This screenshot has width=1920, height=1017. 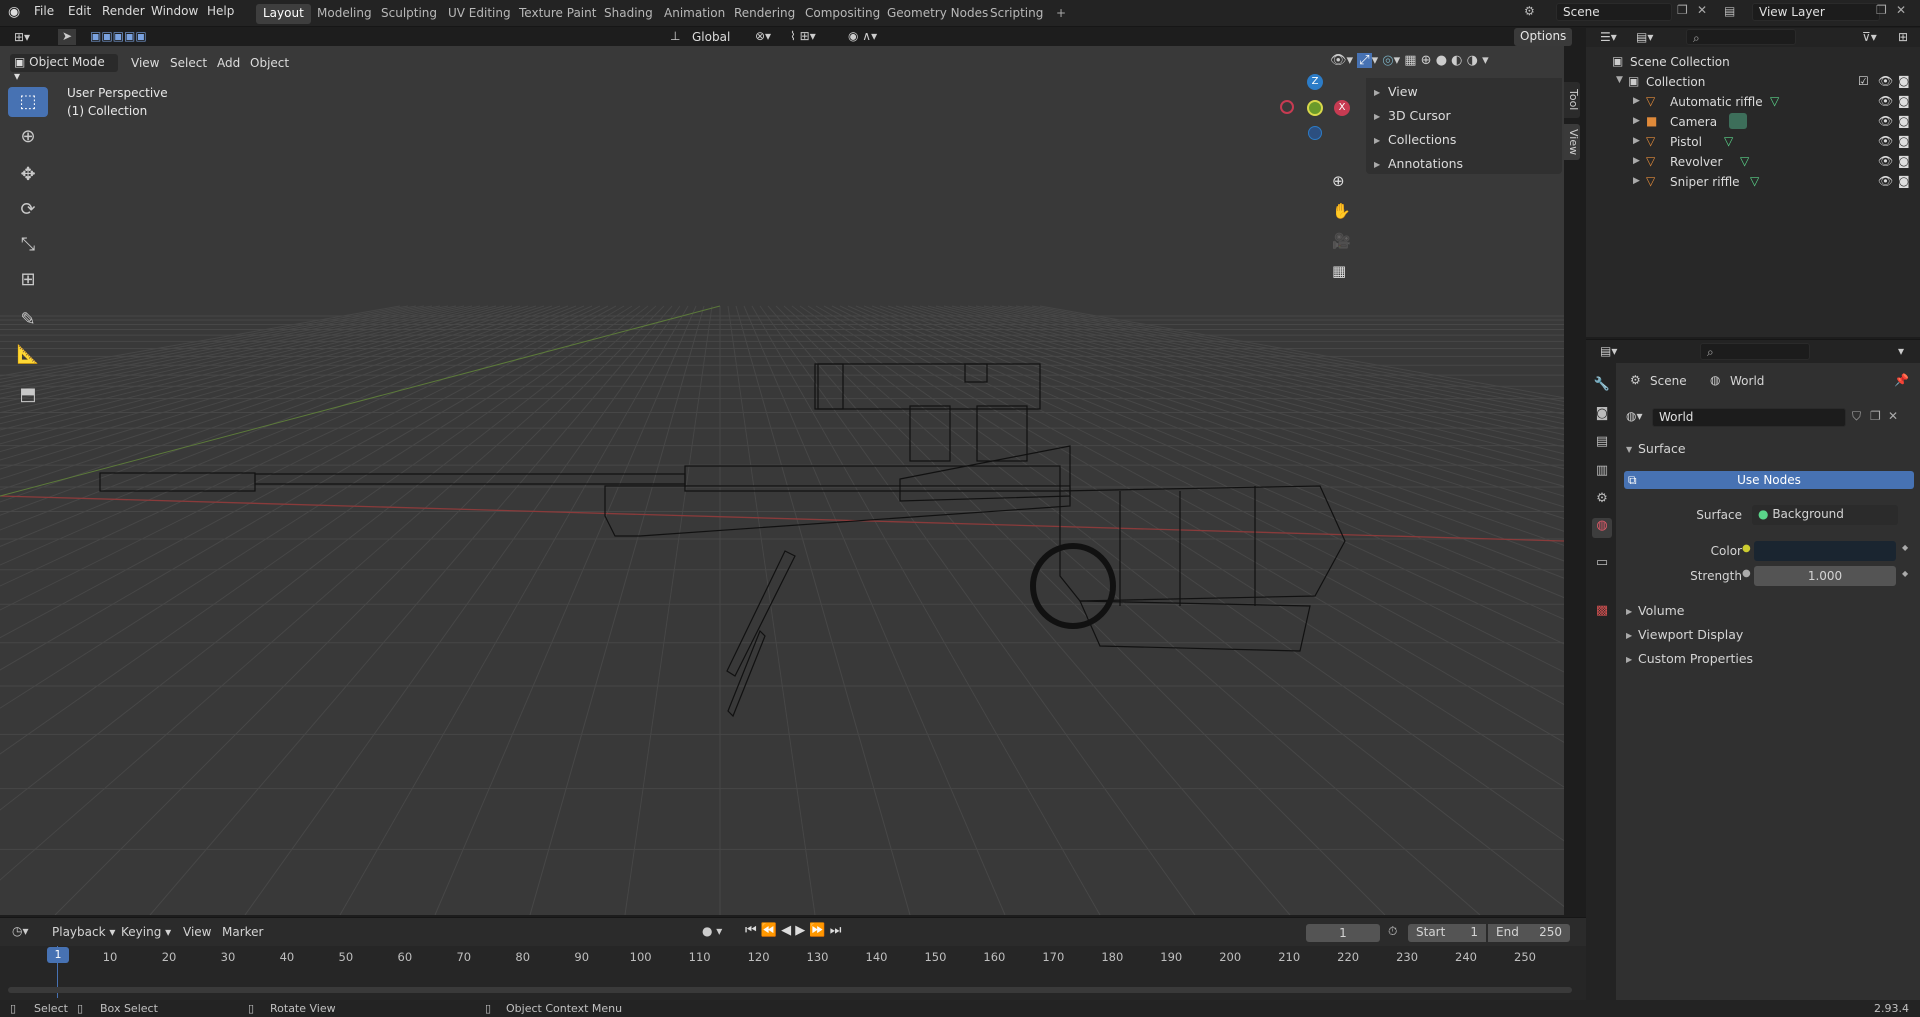 What do you see at coordinates (694, 14) in the screenshot?
I see `tab-animation: Animation` at bounding box center [694, 14].